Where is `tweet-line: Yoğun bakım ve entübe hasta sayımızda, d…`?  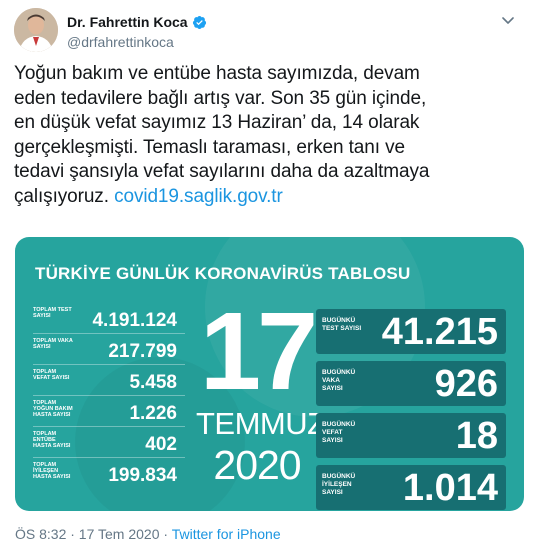
tweet-line: Yoğun bakım ve entübe hasta sayımızda, d… is located at coordinates (217, 73).